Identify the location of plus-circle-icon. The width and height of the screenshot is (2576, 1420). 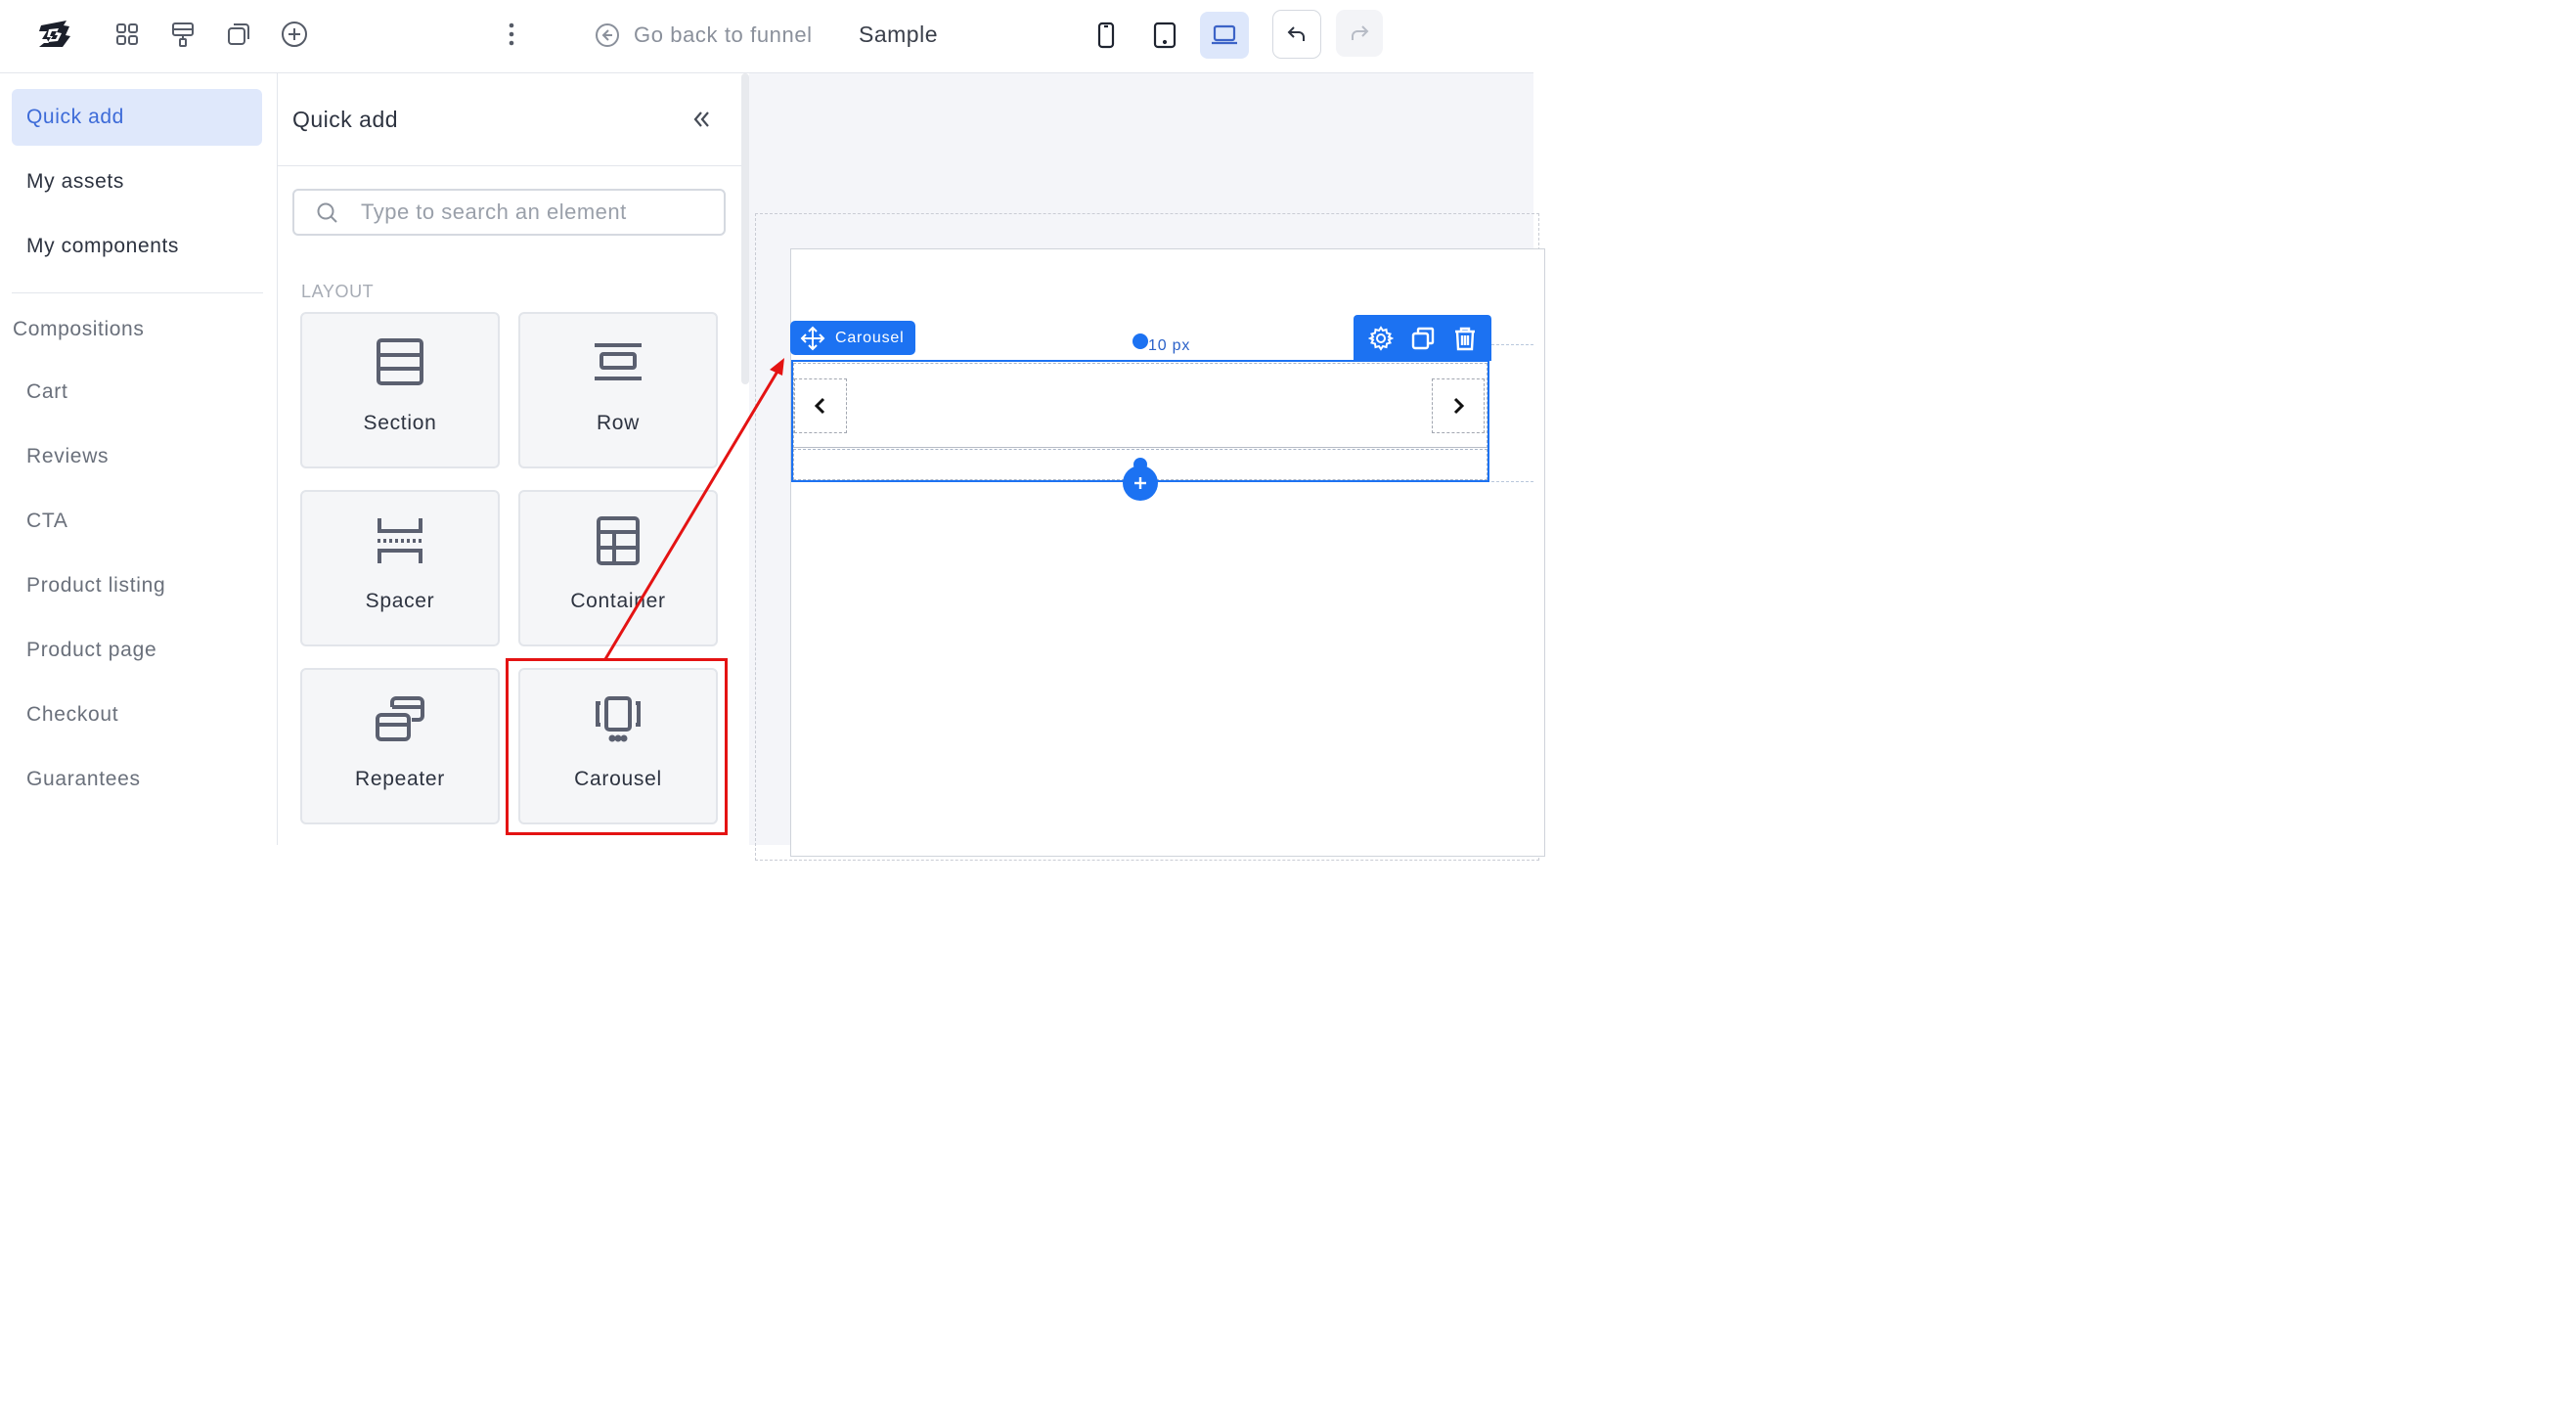
(294, 34).